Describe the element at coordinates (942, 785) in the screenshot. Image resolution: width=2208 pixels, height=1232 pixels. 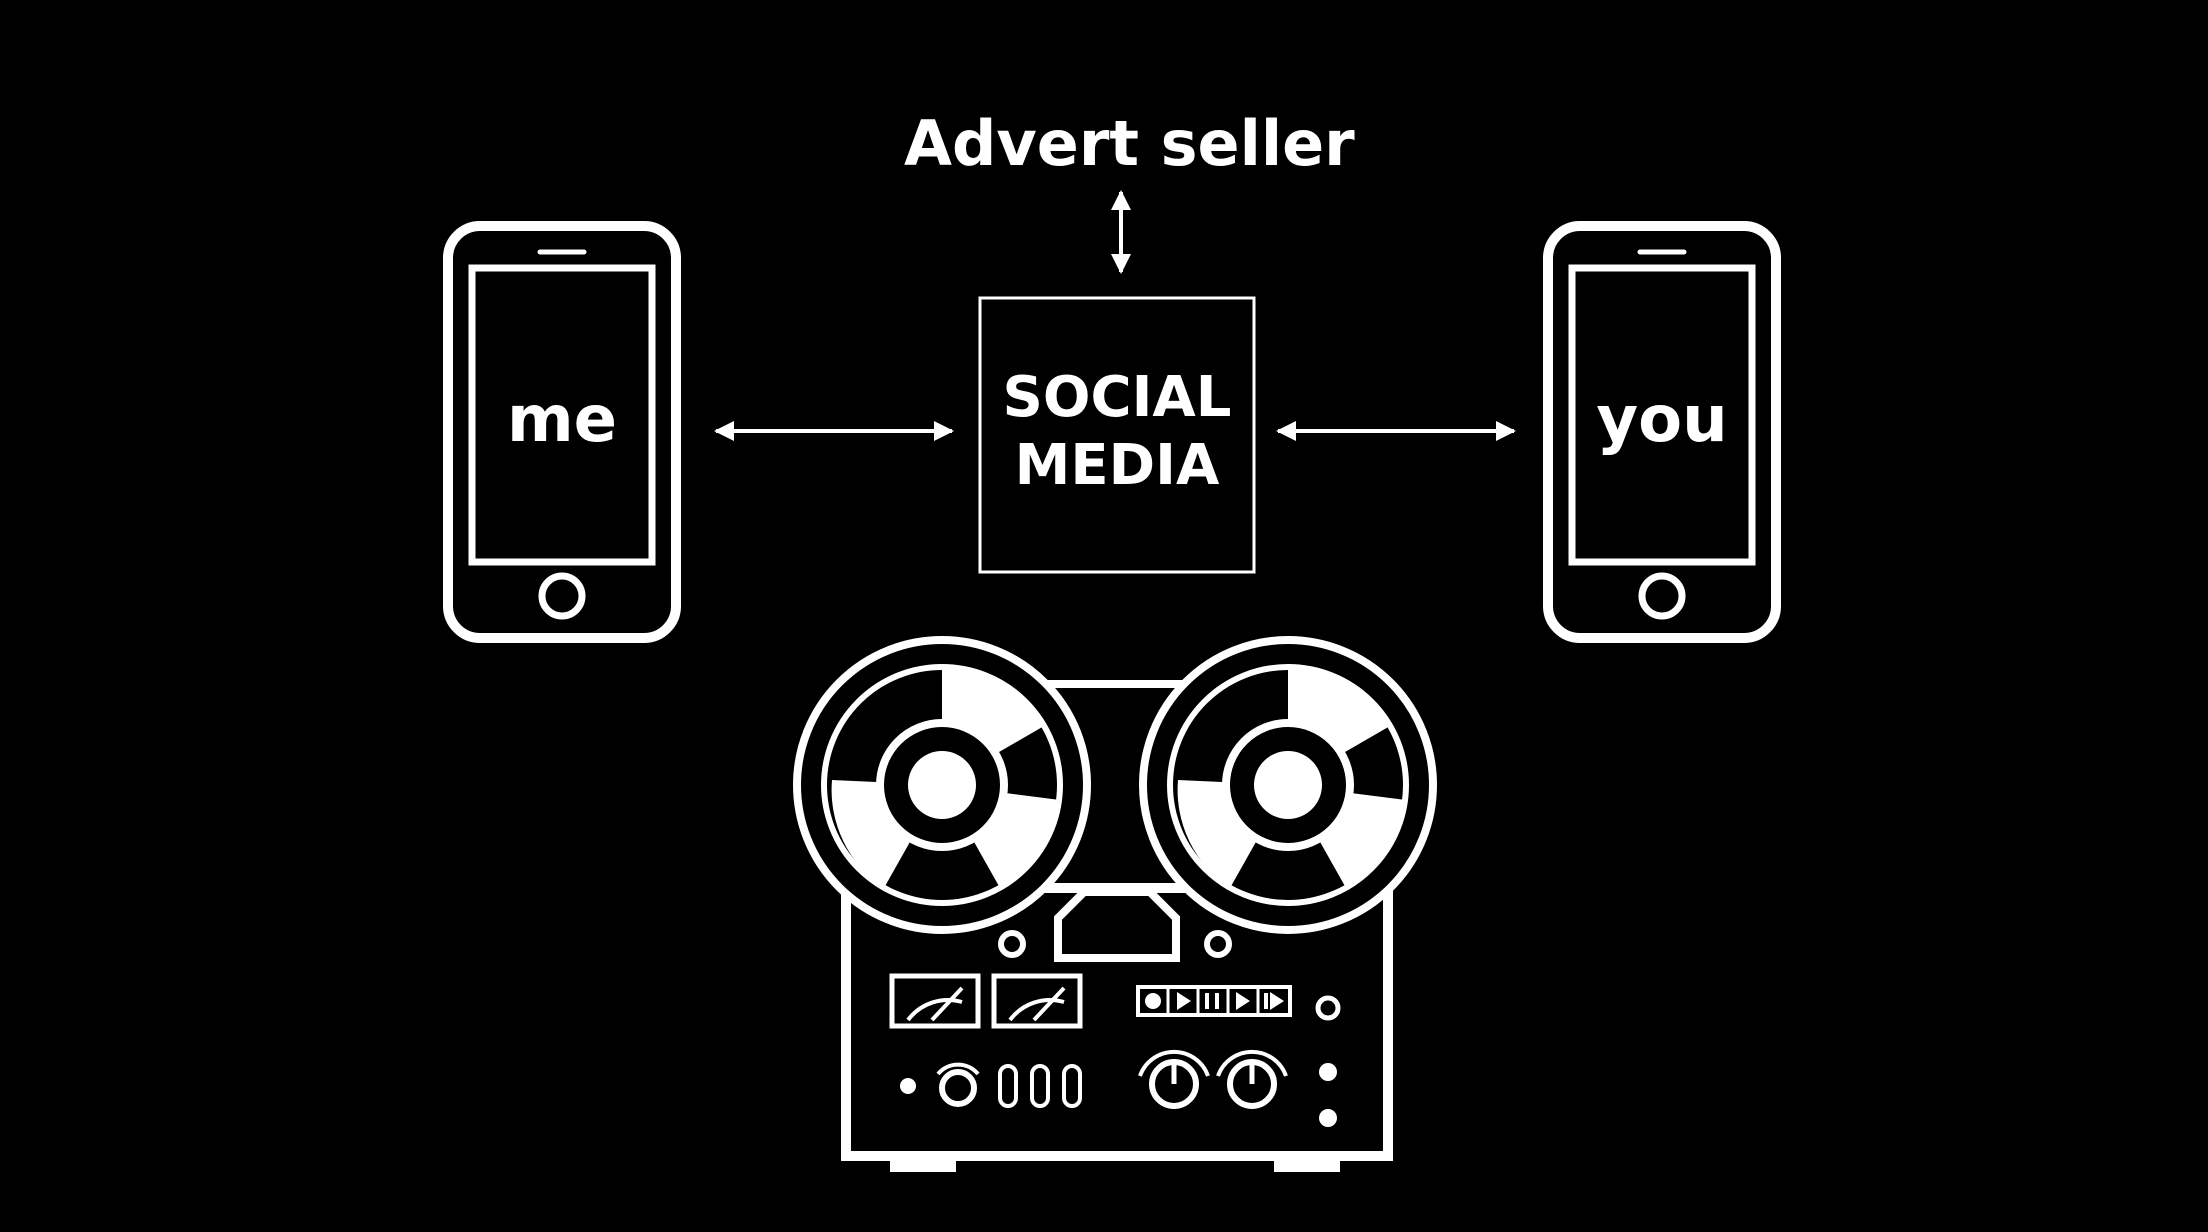
I see `tape-reel-left` at that location.